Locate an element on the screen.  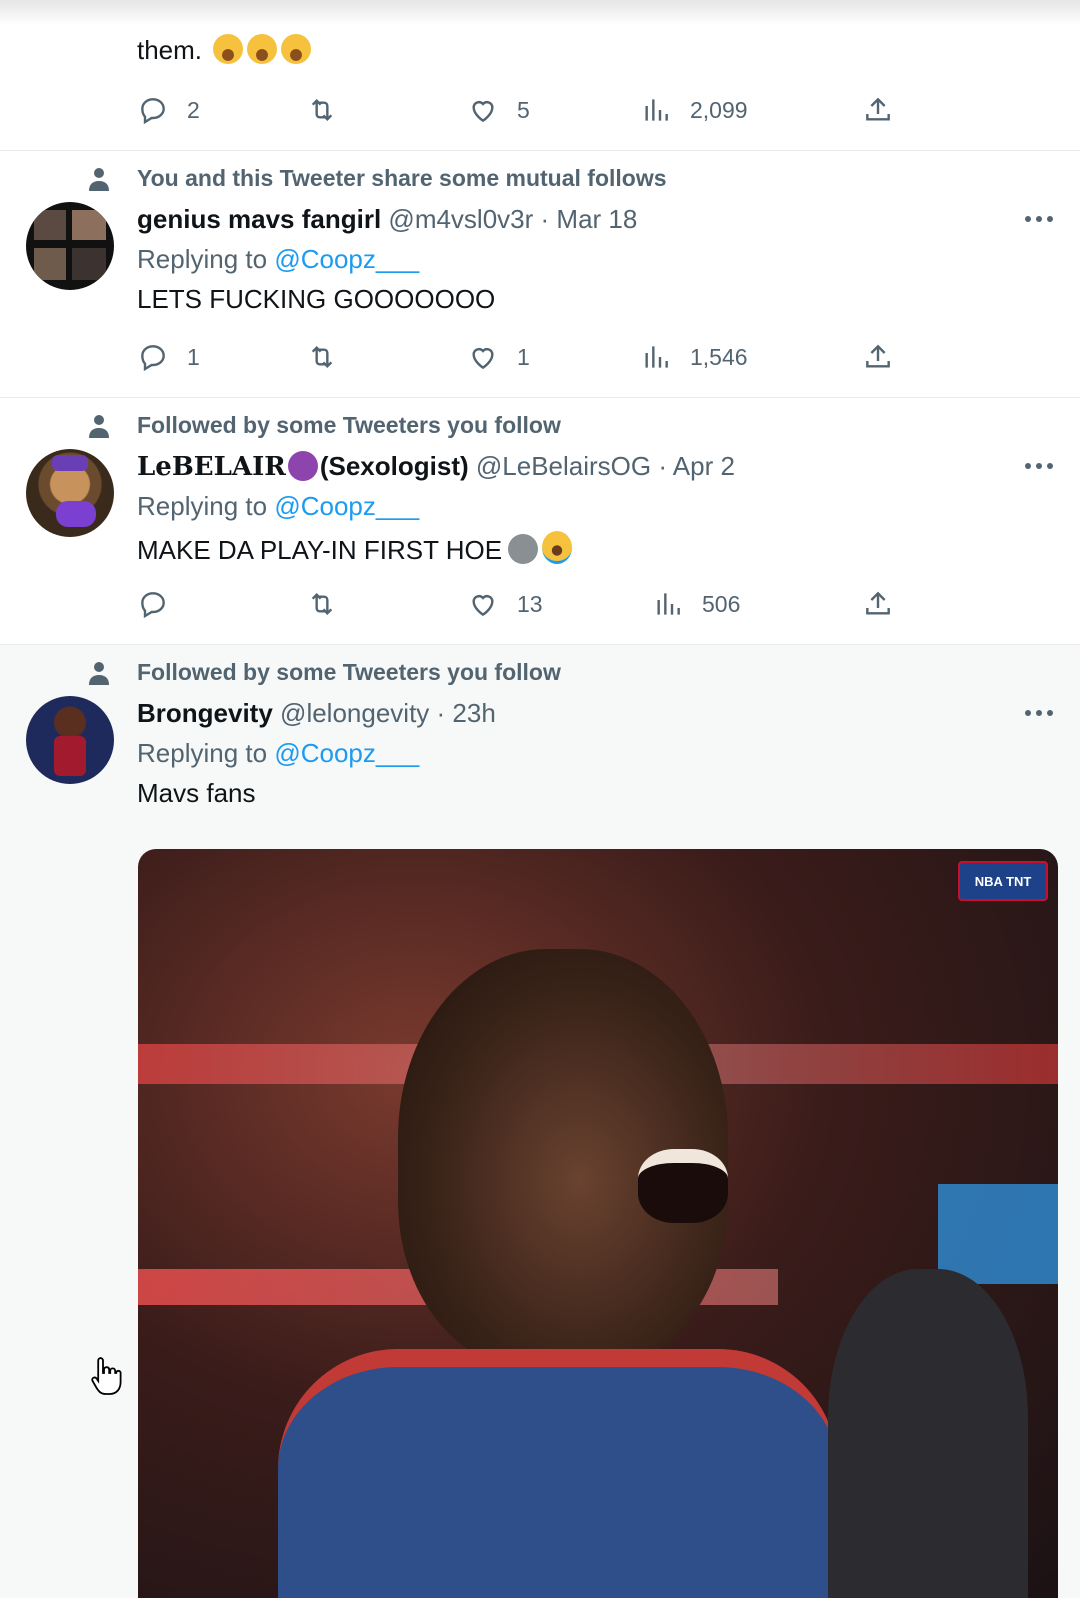
player-jersey is located at coordinates (558, 1473).